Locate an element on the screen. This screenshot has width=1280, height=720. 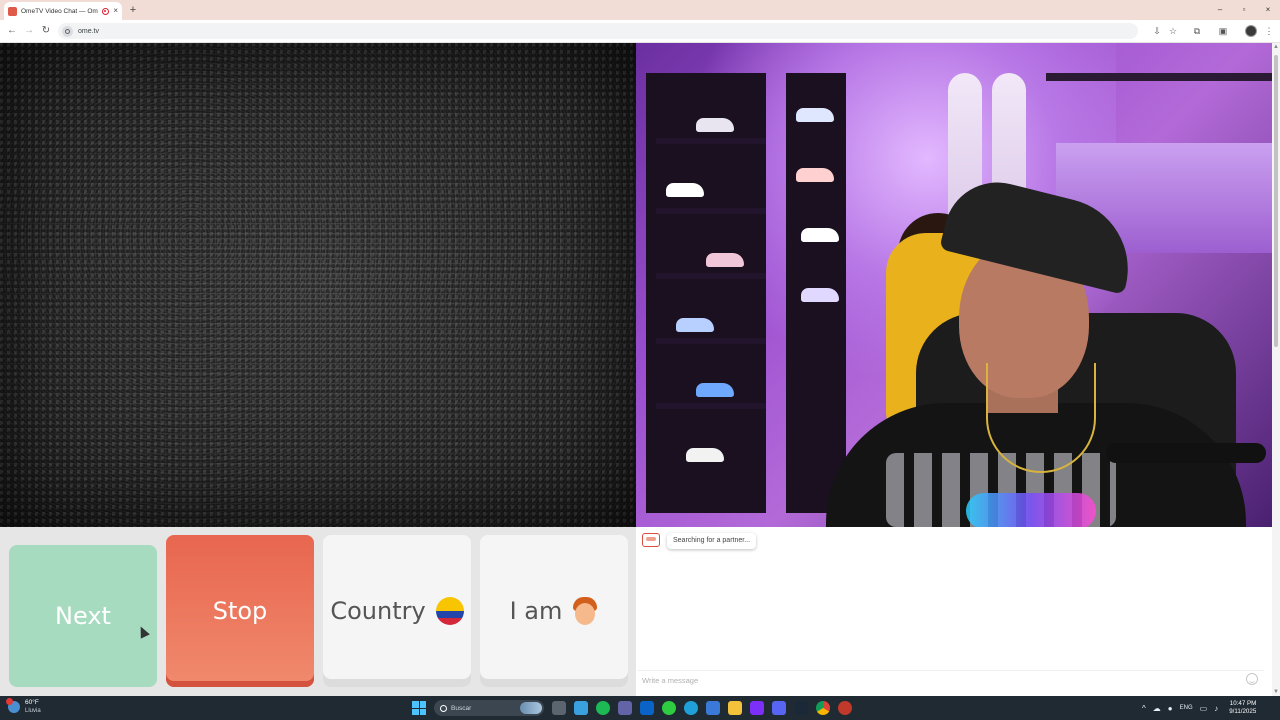
colombia-flag-icon is located at coordinates (449, 611).